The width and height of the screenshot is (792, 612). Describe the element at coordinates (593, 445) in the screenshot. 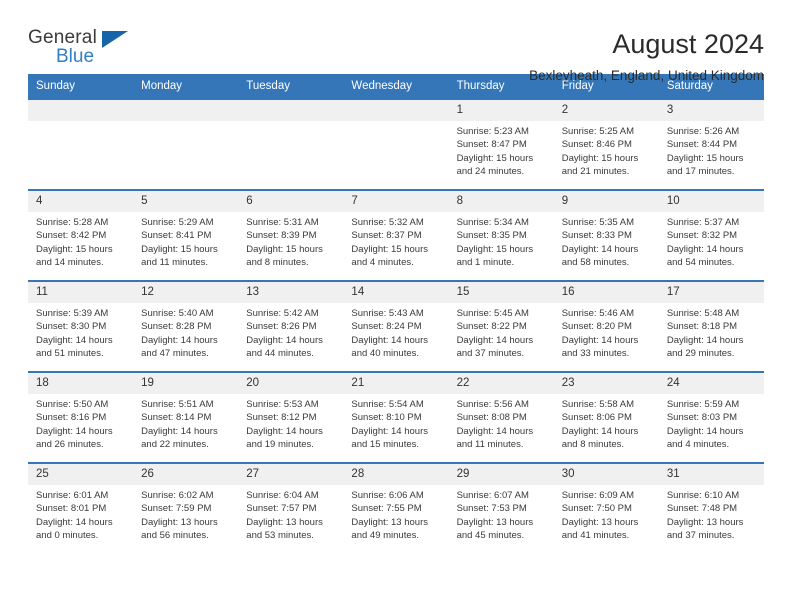

I see `daylight-text-line2: and 8 minutes.` at that location.